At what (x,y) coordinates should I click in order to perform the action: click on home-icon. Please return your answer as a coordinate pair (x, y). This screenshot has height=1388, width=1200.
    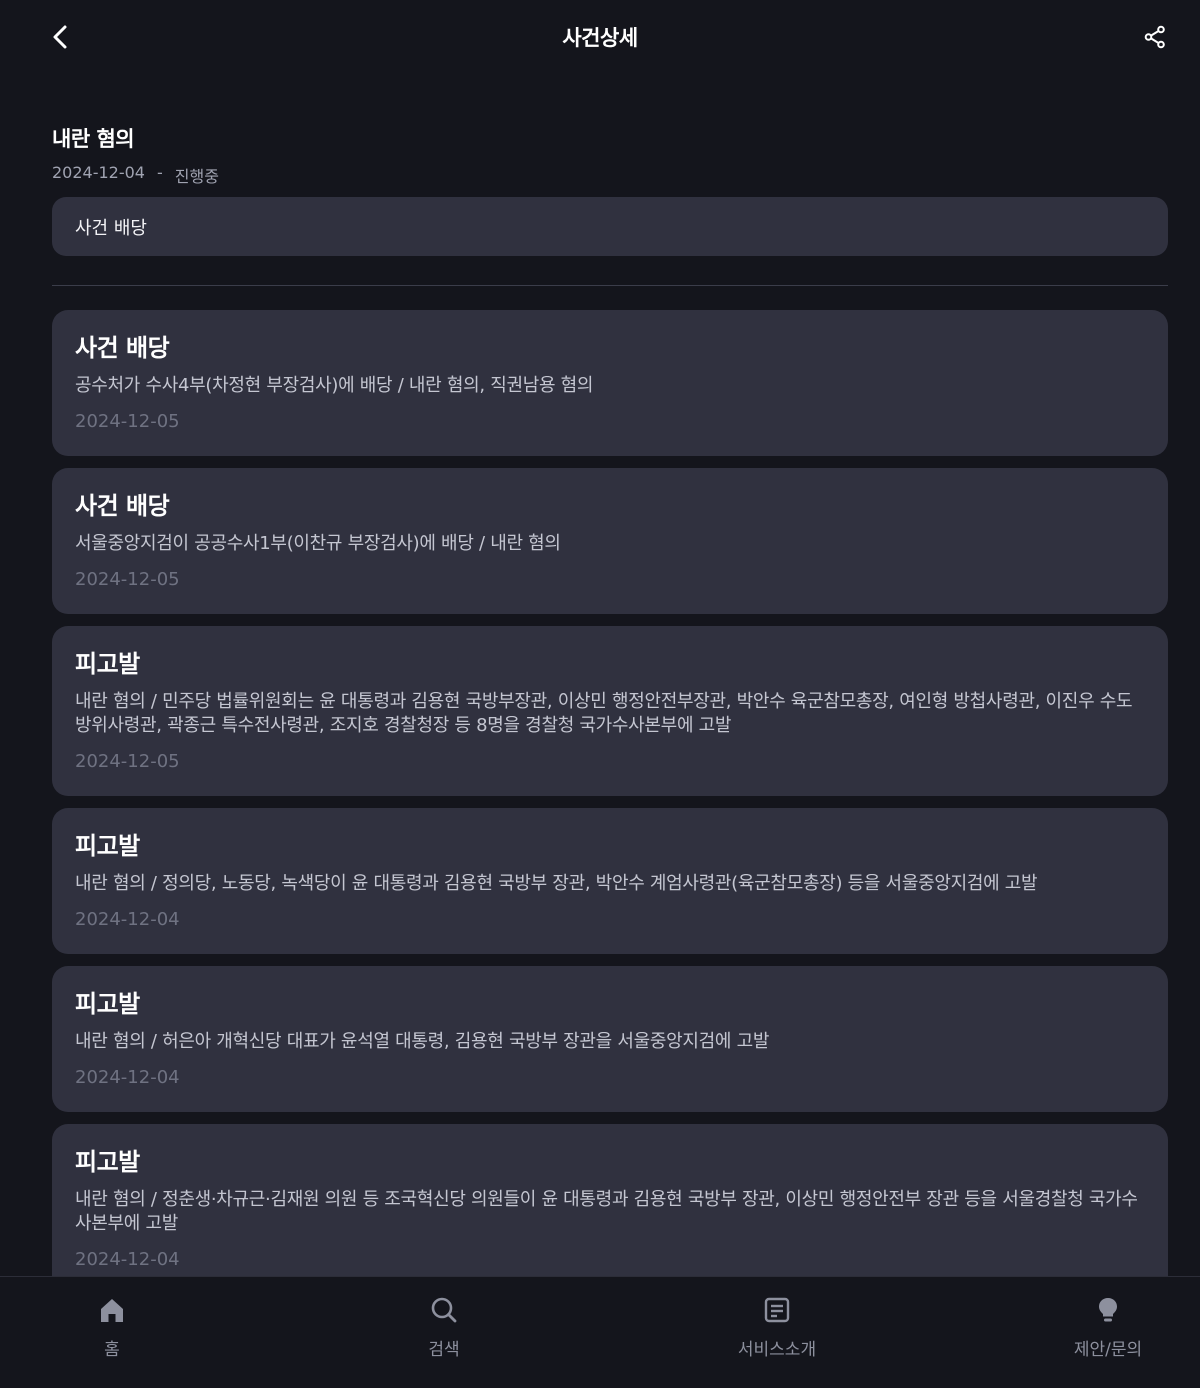
    Looking at the image, I should click on (112, 1310).